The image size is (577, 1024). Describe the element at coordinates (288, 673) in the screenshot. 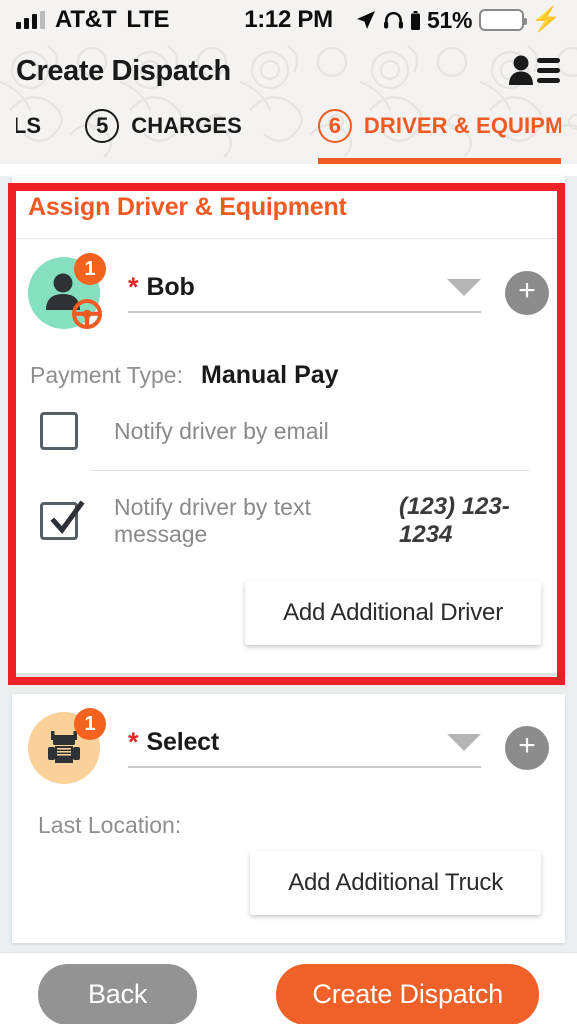

I see `driver-card-bottom-divider` at that location.